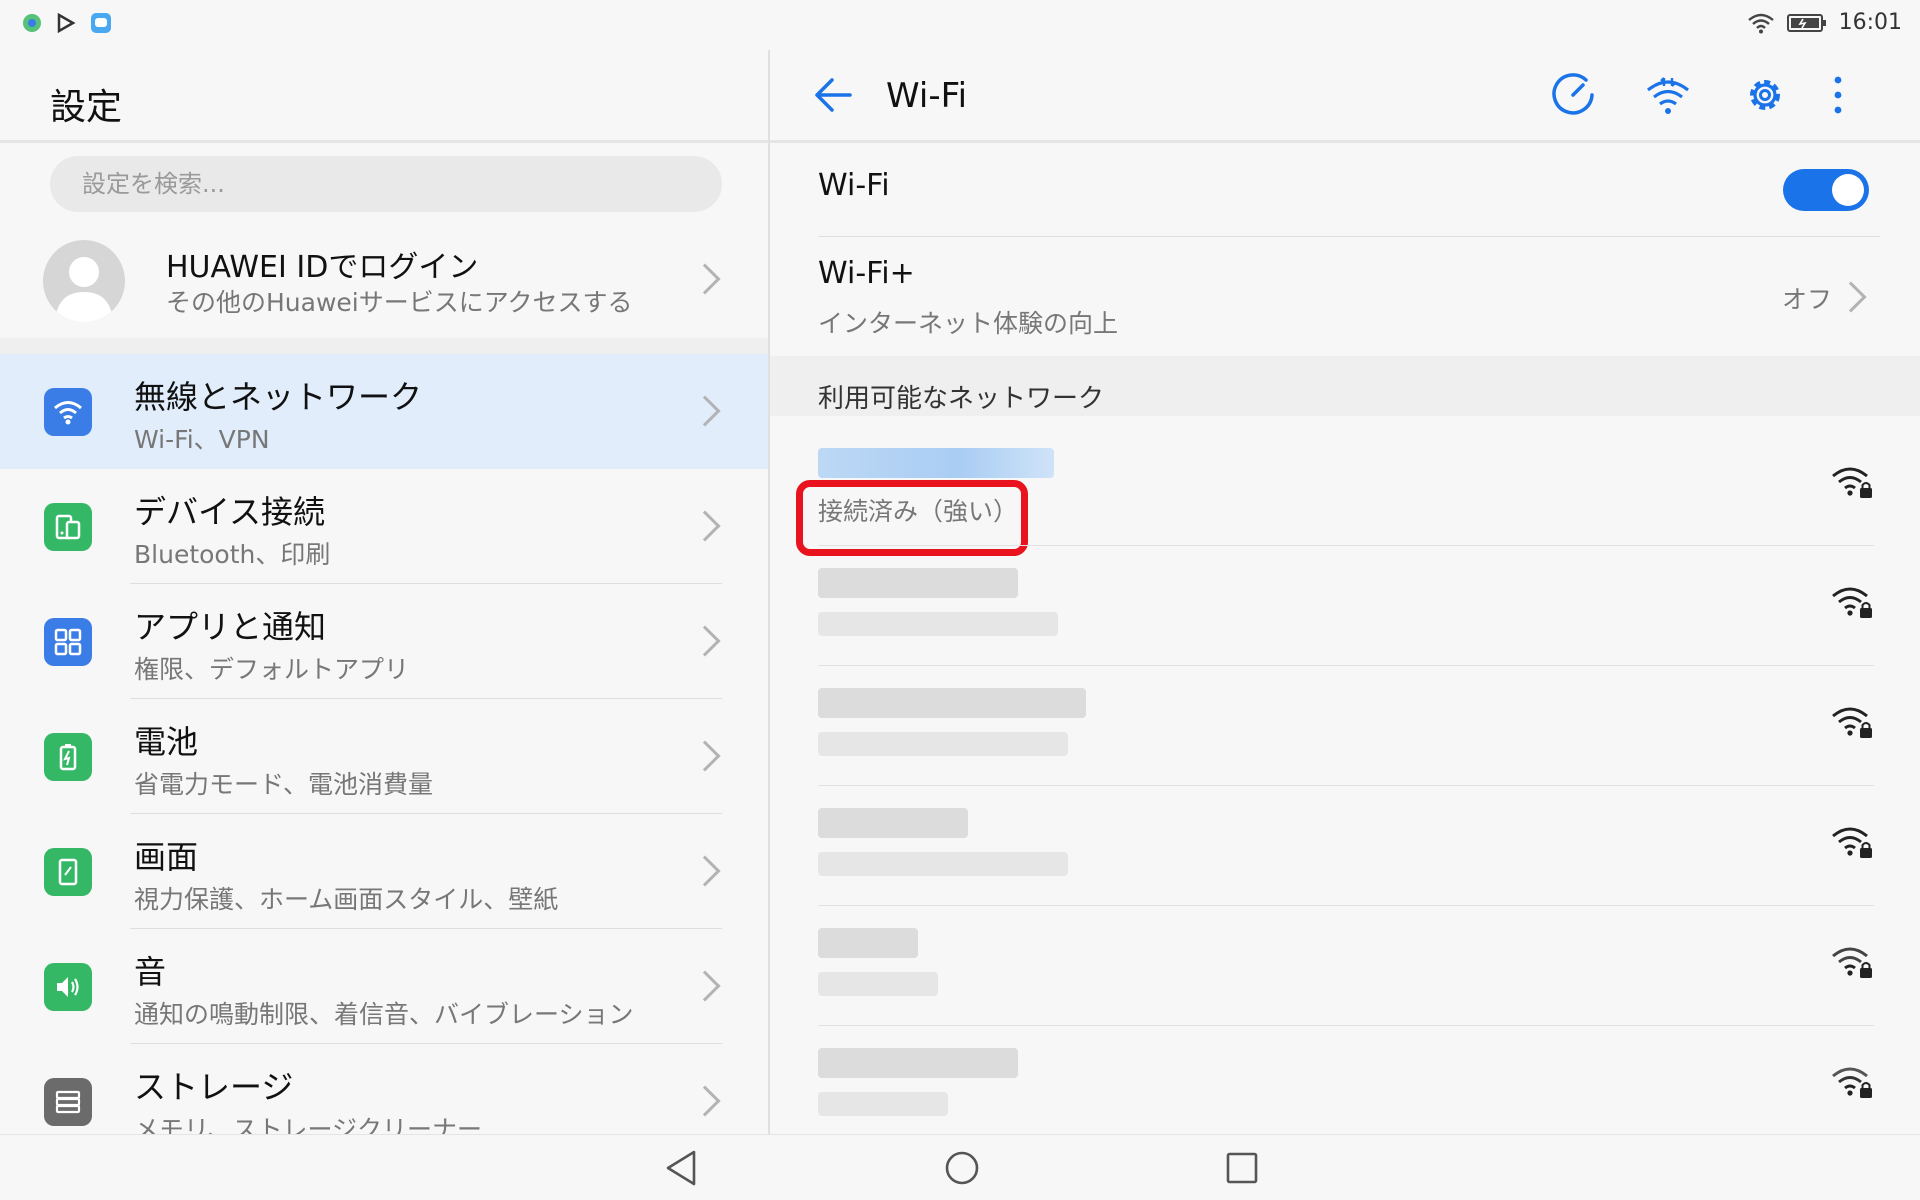  What do you see at coordinates (833, 95) in the screenshot?
I see `back-arrow-icon` at bounding box center [833, 95].